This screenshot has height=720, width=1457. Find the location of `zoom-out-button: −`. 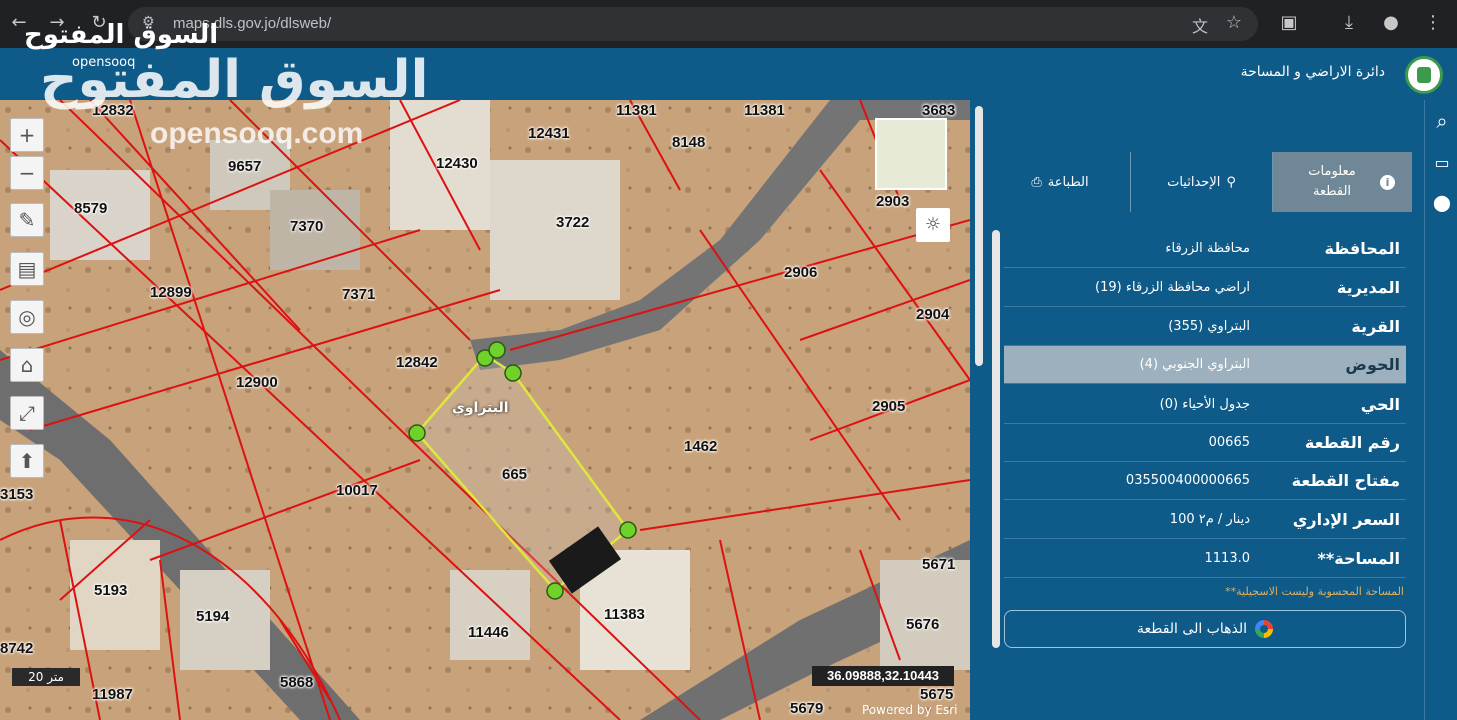

zoom-out-button: − is located at coordinates (27, 173).